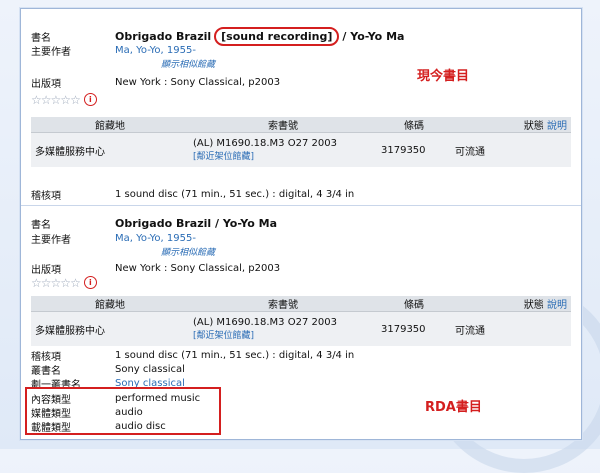 The height and width of the screenshot is (473, 600). What do you see at coordinates (158, 398) in the screenshot?
I see `content-type-value: performed music` at bounding box center [158, 398].